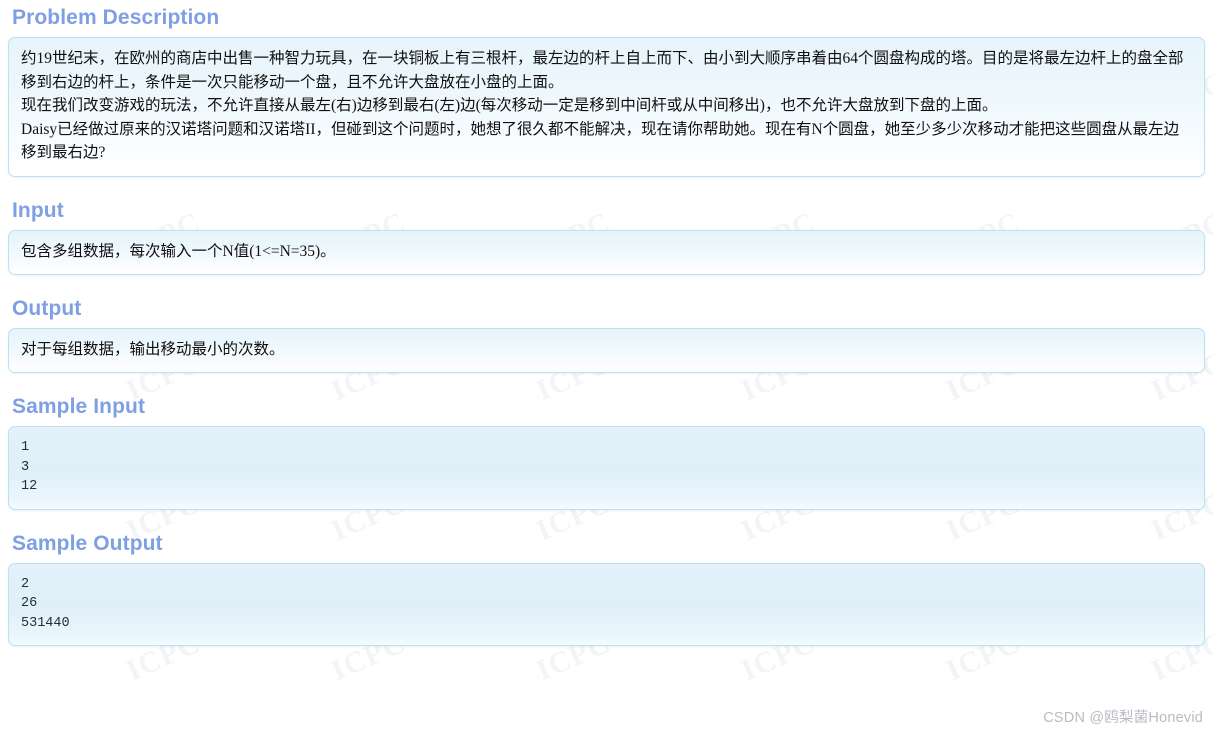  Describe the element at coordinates (178, 251) in the screenshot. I see `input-text: 包含多组数据，每次输入一个N值(1<=N=35)。` at that location.